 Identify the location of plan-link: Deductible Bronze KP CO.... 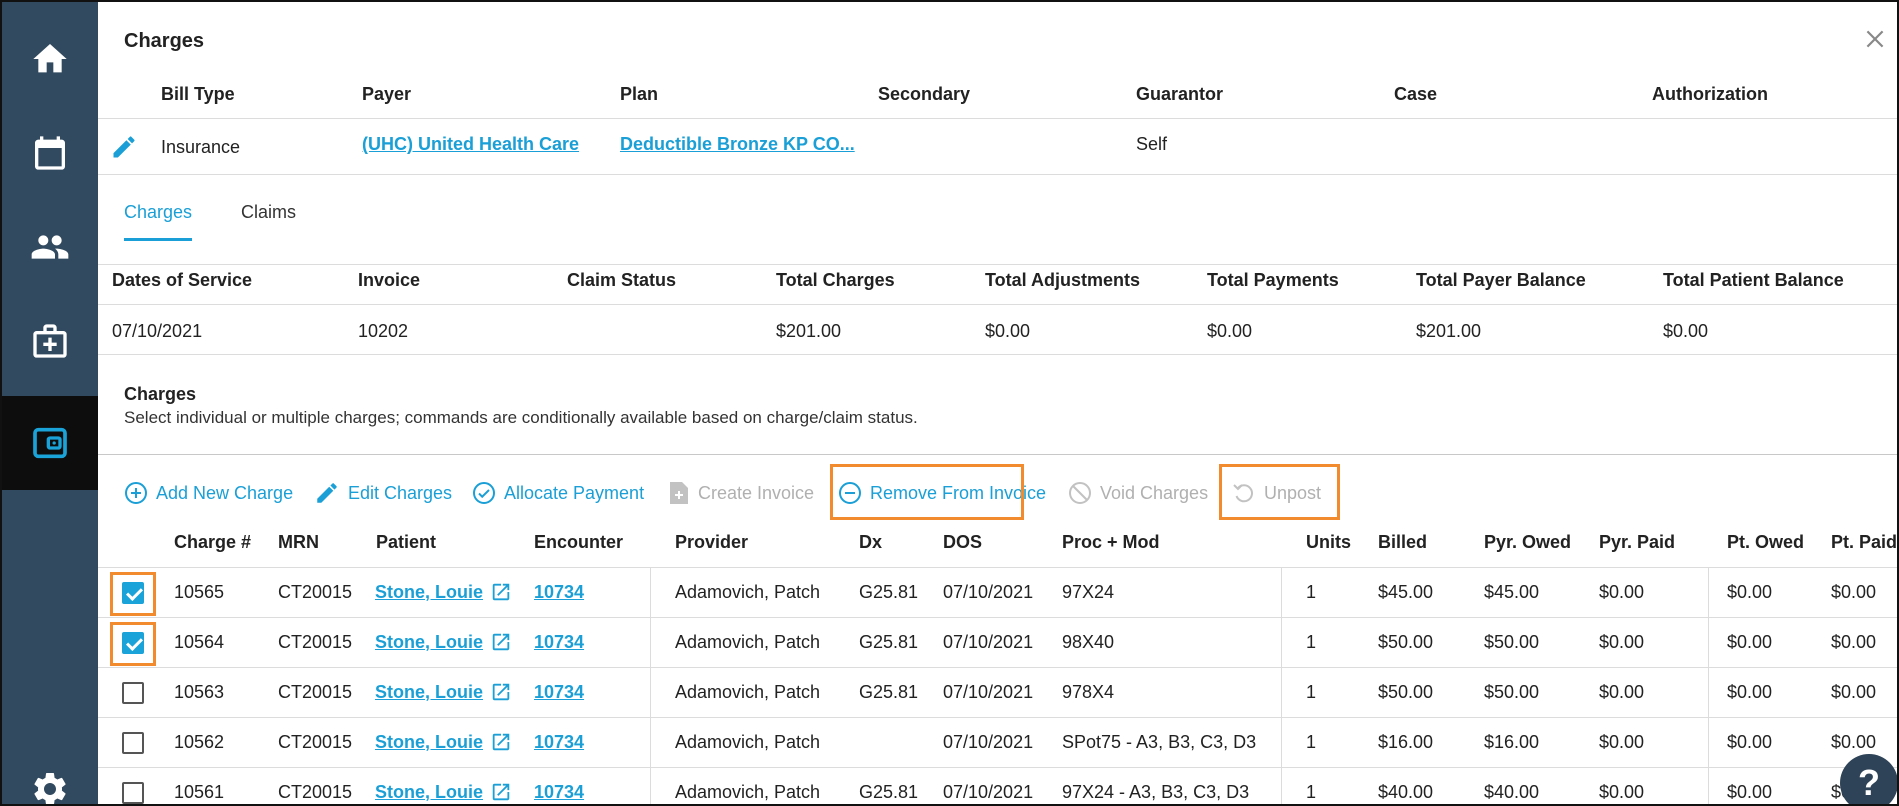
(737, 144).